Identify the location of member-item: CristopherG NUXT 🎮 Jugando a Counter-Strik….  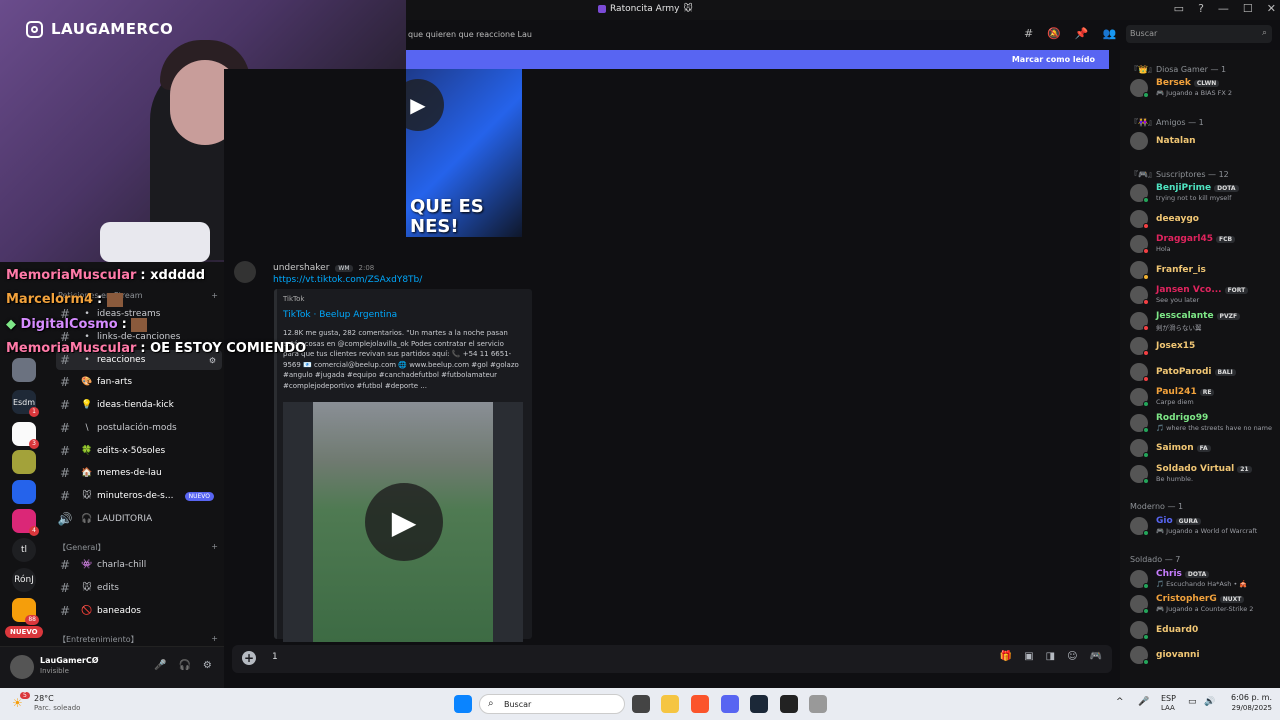
(1204, 604).